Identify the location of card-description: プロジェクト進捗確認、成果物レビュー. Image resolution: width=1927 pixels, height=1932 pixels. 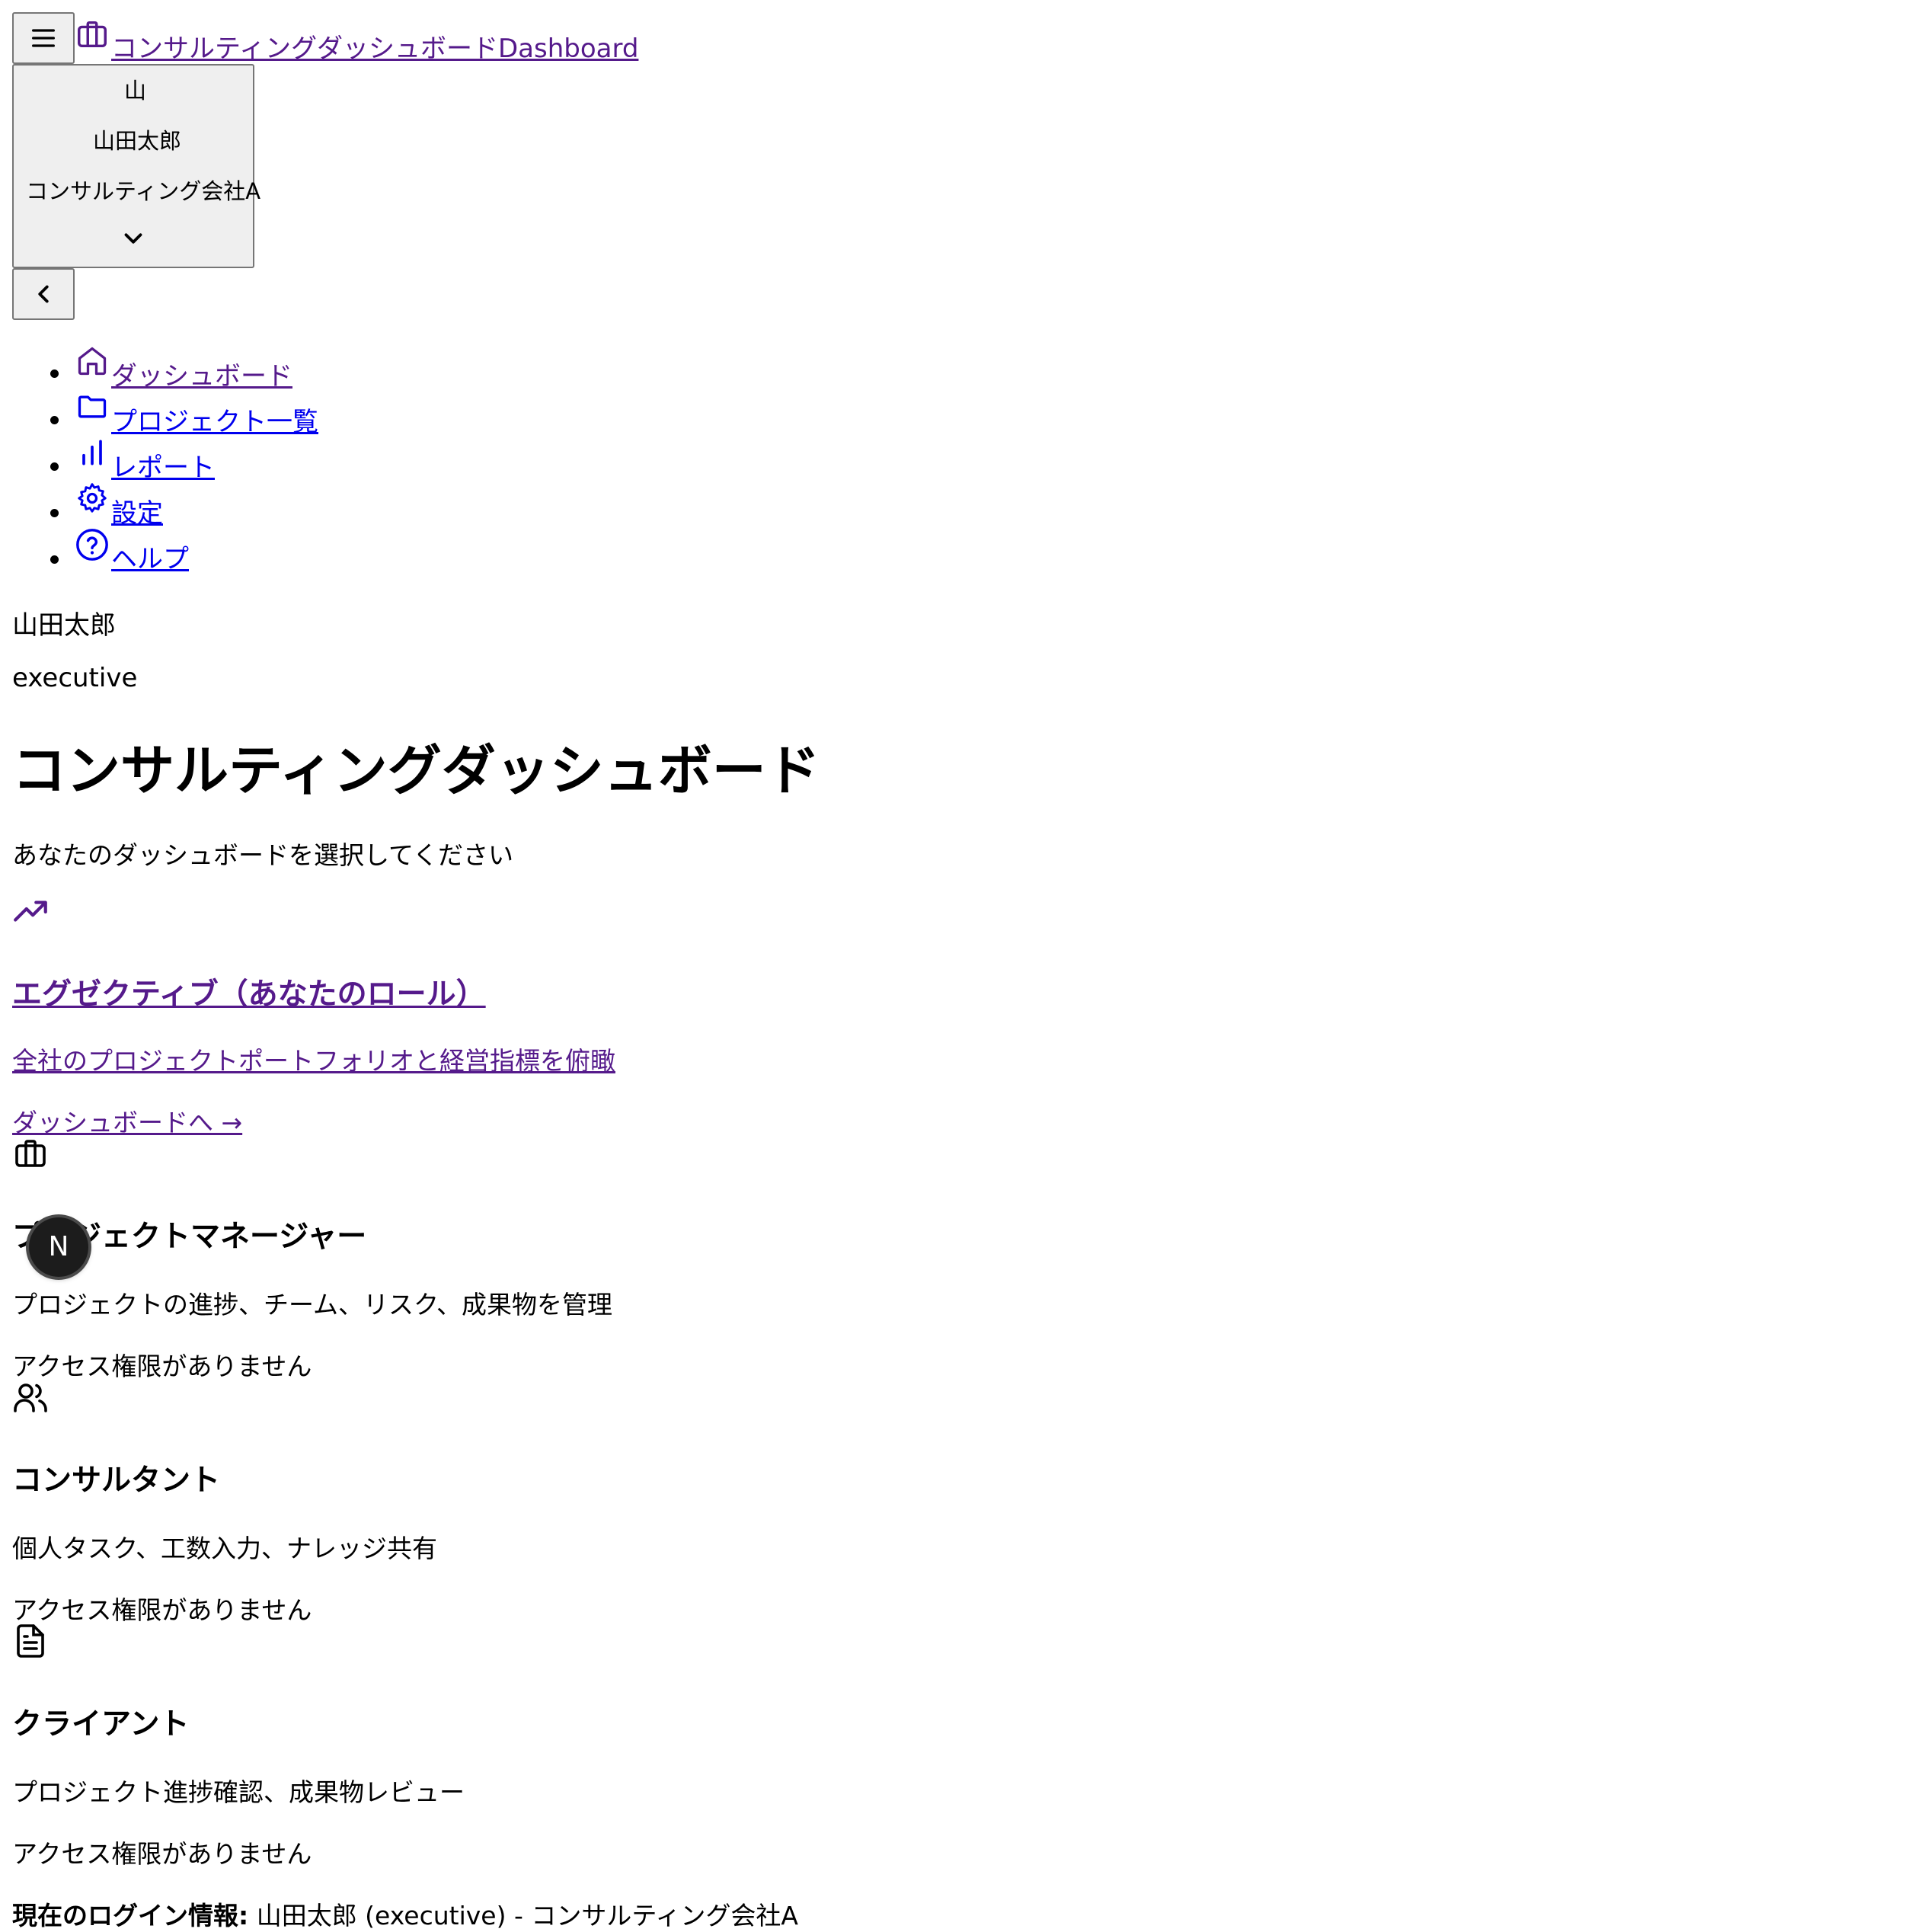
(238, 1792).